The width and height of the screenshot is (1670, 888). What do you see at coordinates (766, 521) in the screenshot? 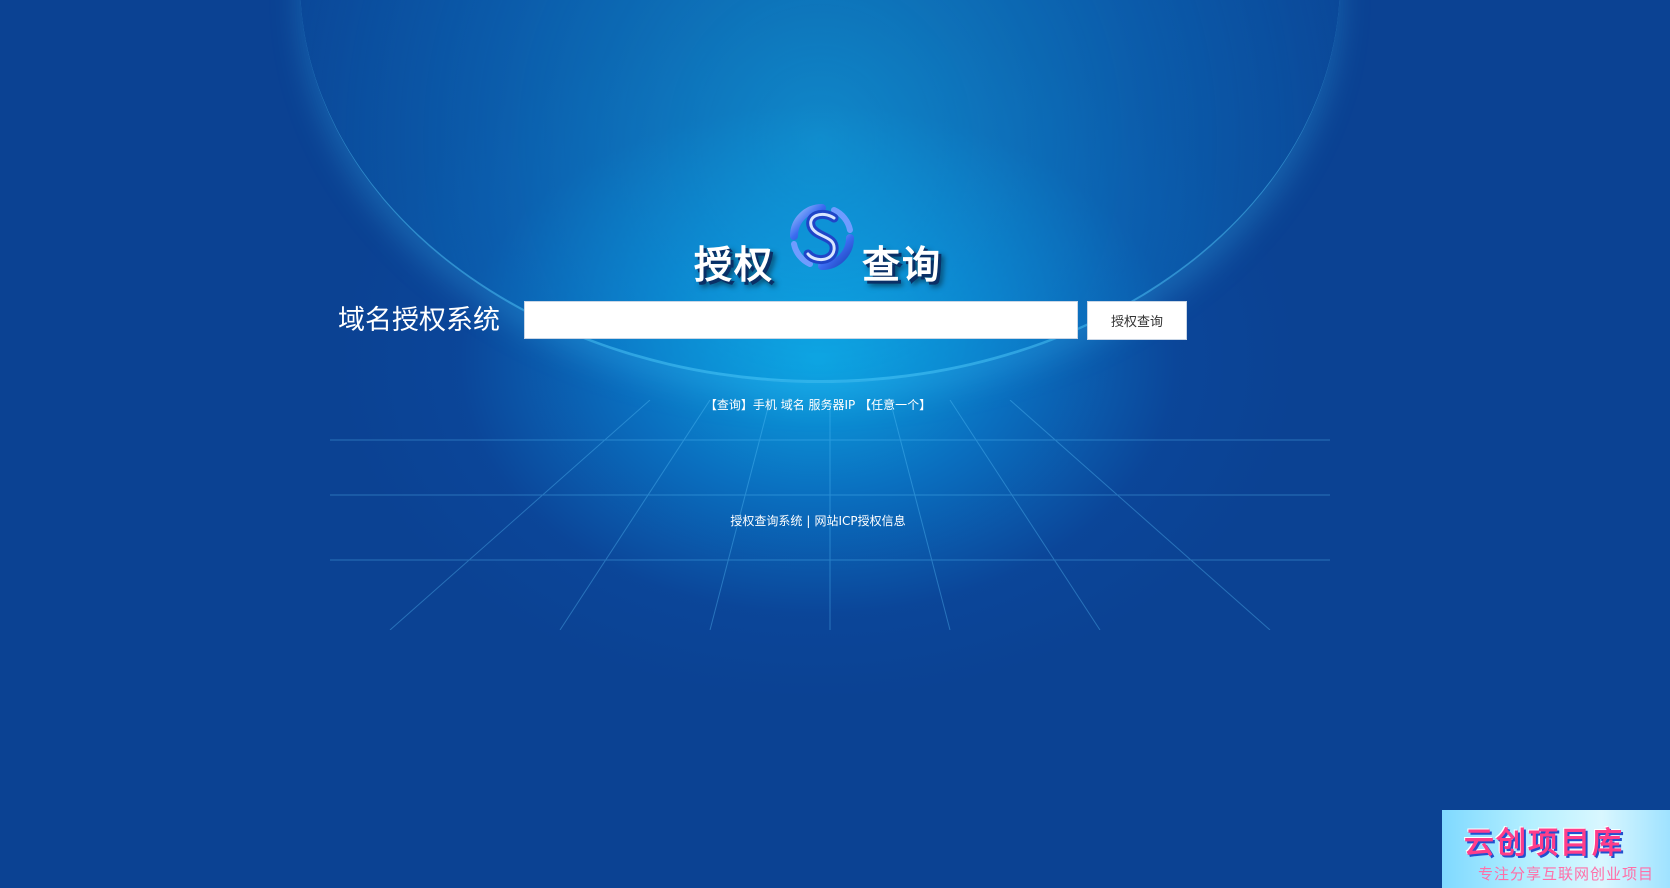
I see `footer-link-auth-query-system: 授权查询系统` at bounding box center [766, 521].